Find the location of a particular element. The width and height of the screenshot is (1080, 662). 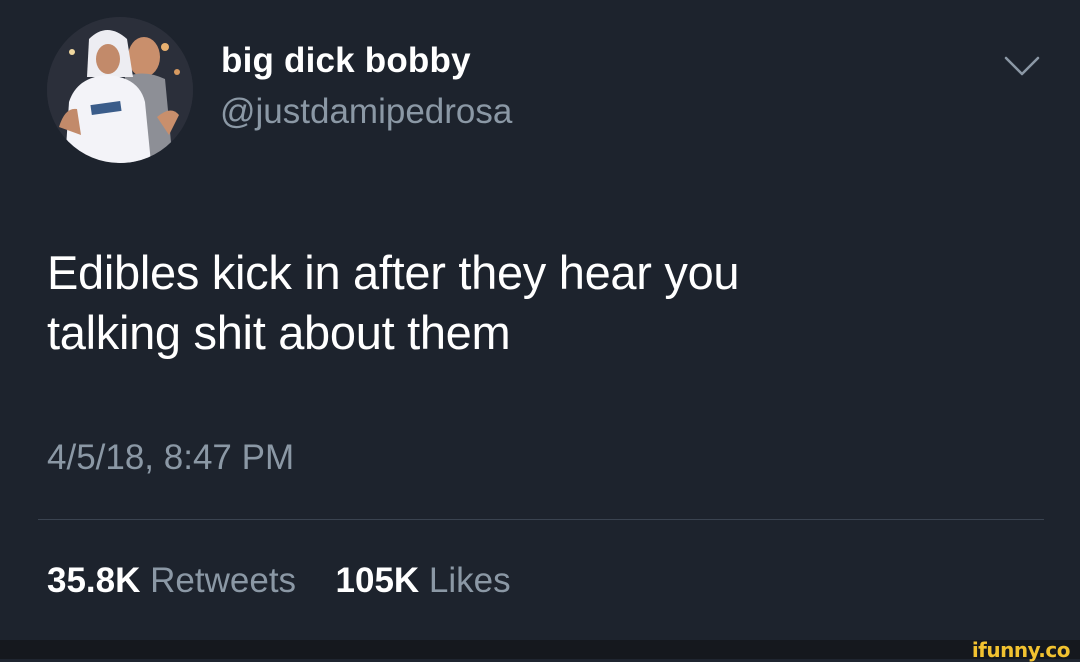

likes-label: Likes is located at coordinates (469, 580).